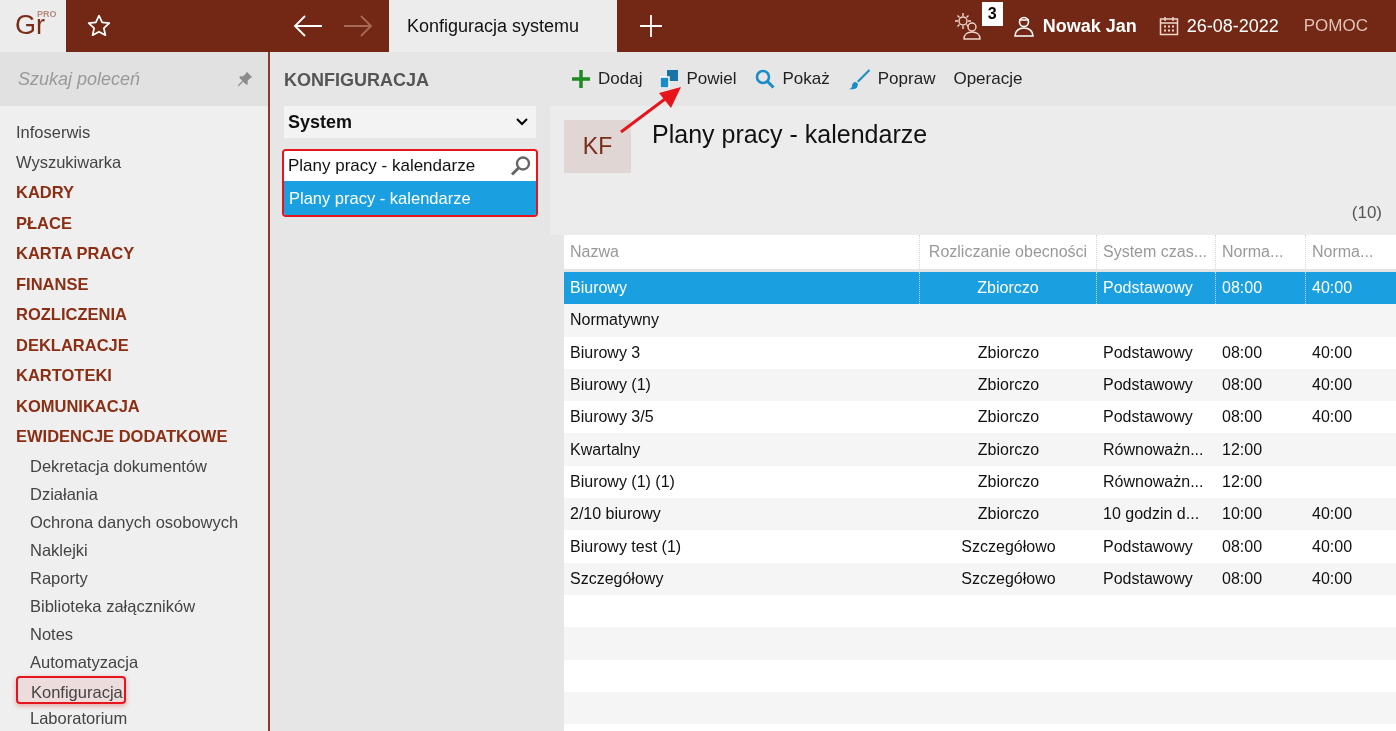 The width and height of the screenshot is (1396, 731). Describe the element at coordinates (992, 14) in the screenshot. I see `notification-count: 3` at that location.